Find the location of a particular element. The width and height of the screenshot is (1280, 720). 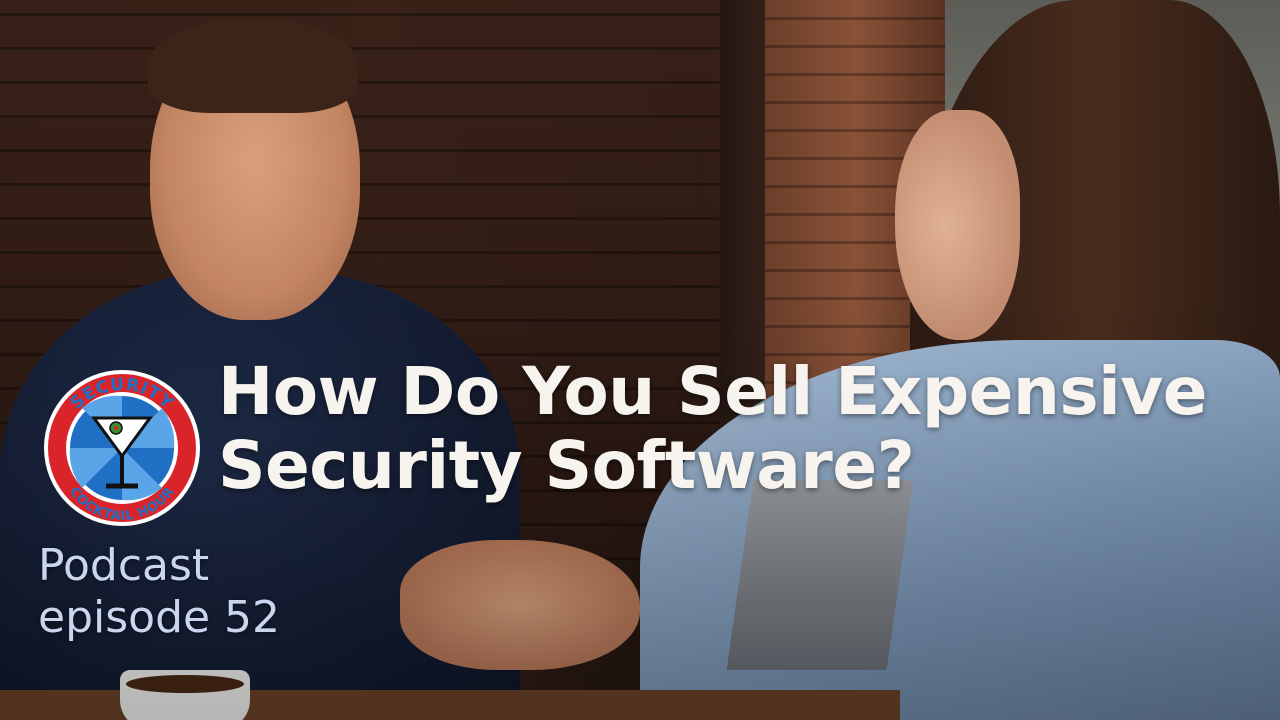

episode-caption: Podcast episode 52 is located at coordinates (203, 592).